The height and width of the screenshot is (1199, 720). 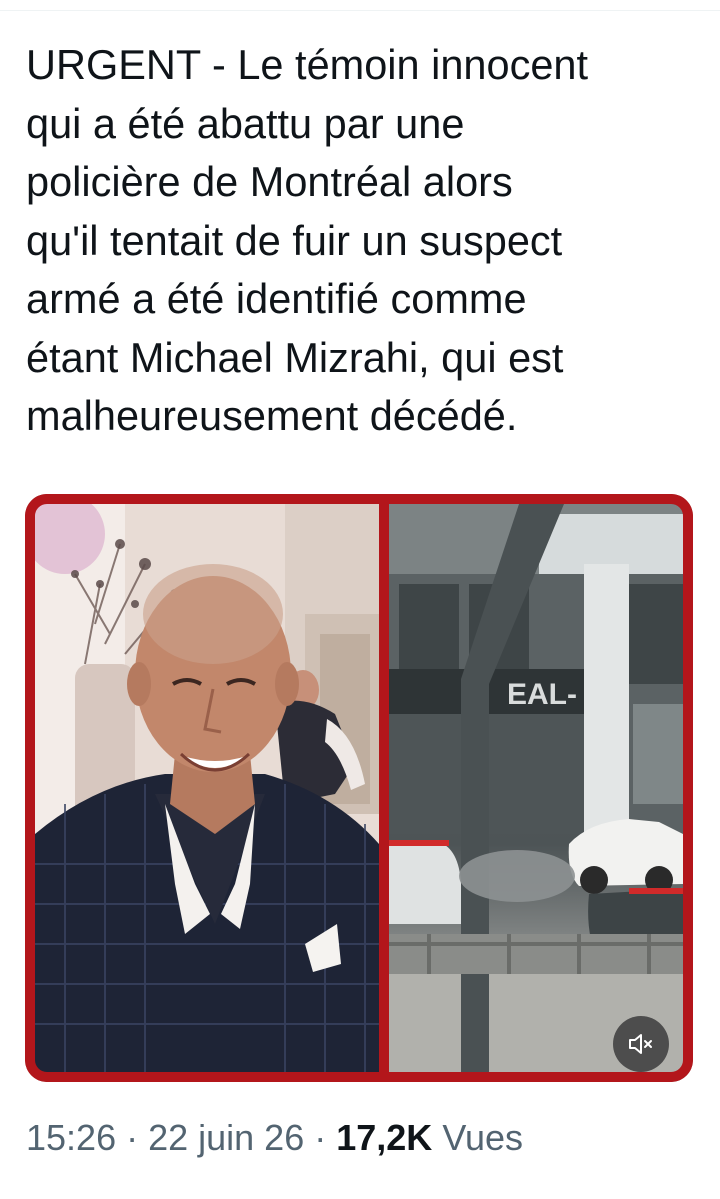 I want to click on mute-button, so click(x=641, y=1044).